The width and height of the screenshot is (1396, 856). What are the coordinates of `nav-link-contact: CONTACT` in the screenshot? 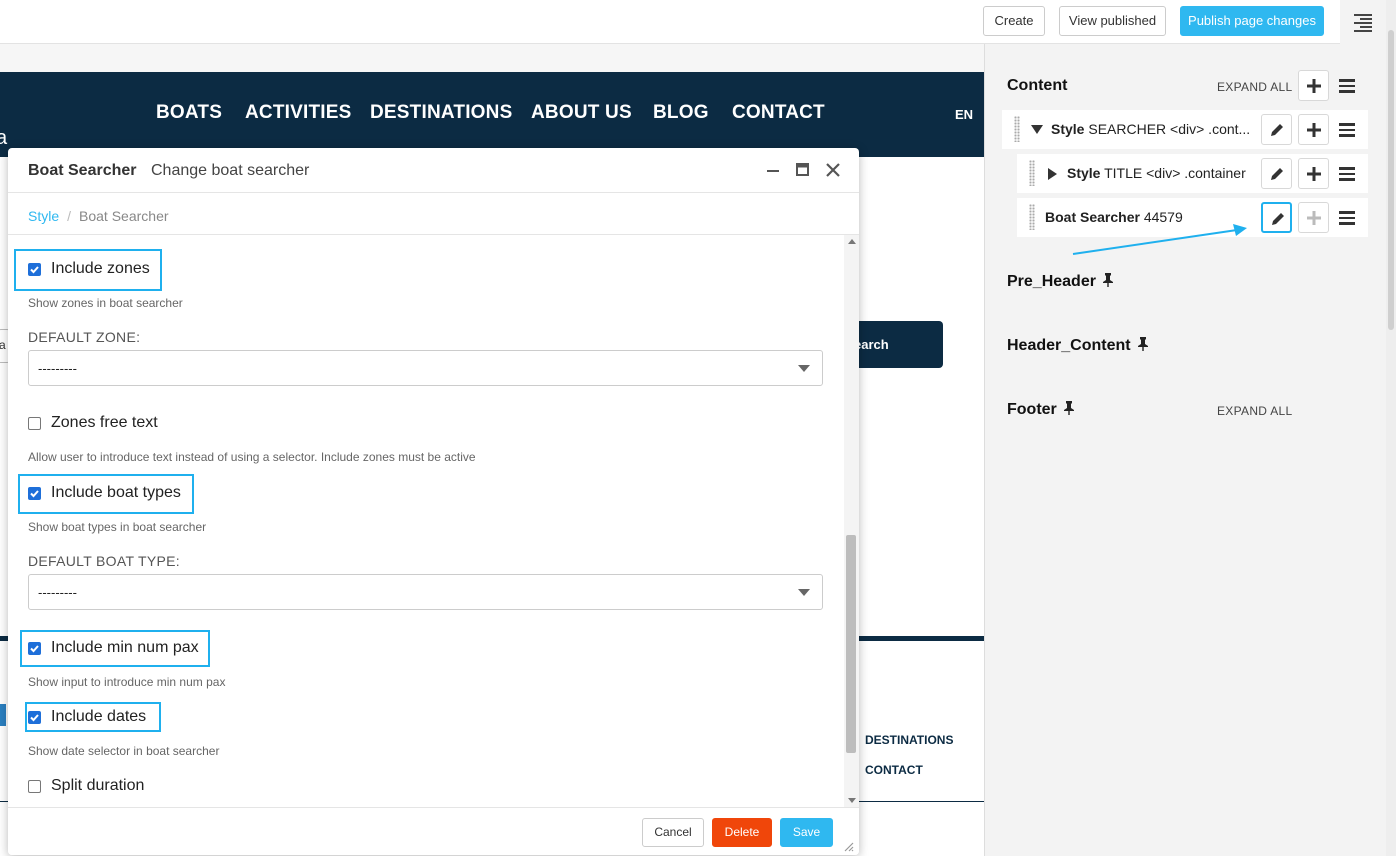 It's located at (778, 113).